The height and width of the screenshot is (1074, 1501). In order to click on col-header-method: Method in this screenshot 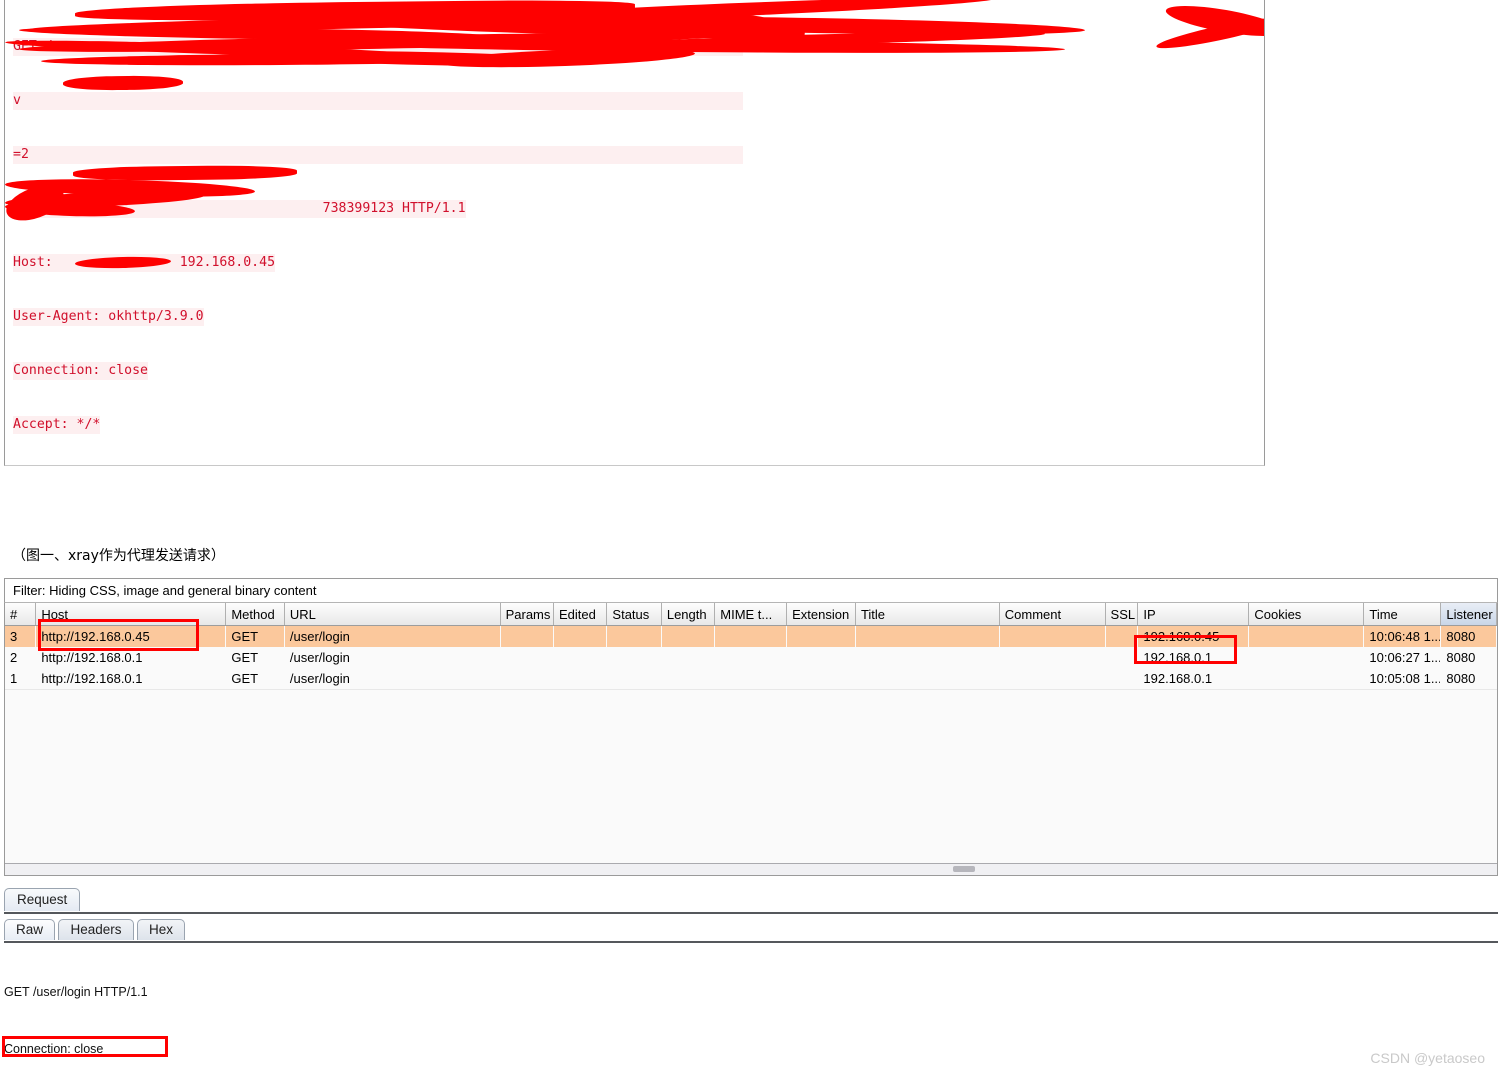, I will do `click(255, 614)`.